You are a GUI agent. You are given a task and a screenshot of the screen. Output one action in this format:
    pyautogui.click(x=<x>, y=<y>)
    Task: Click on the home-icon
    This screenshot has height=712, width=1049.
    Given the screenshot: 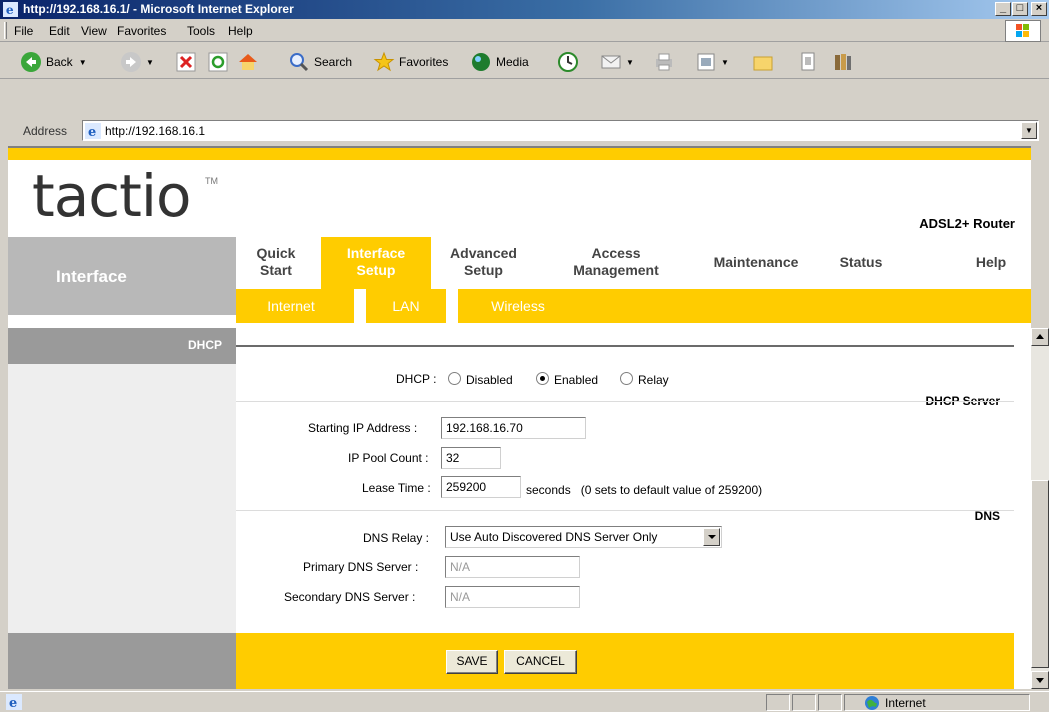 What is the action you would take?
    pyautogui.click(x=248, y=62)
    